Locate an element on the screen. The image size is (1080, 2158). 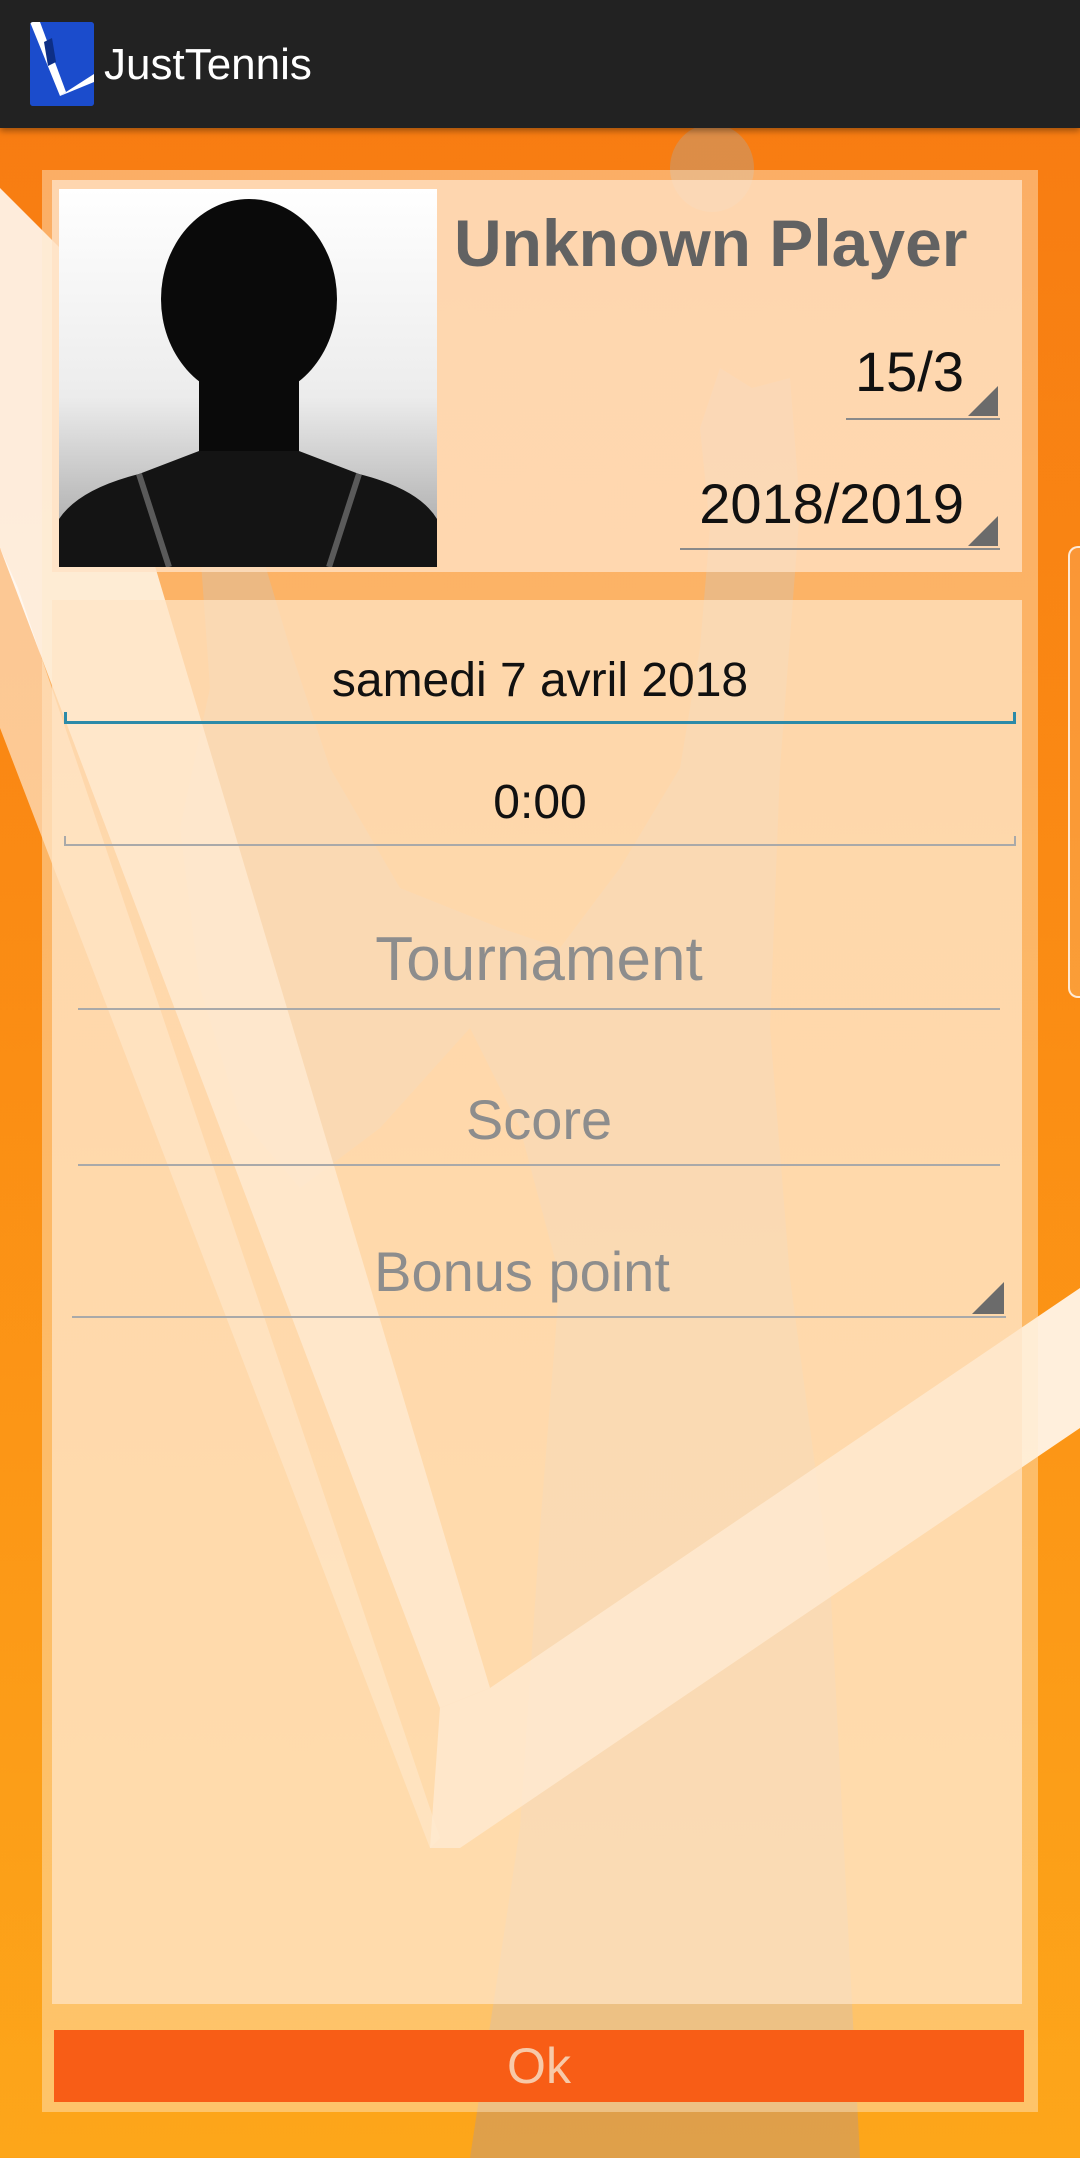
person-silhouette-icon is located at coordinates (248, 378).